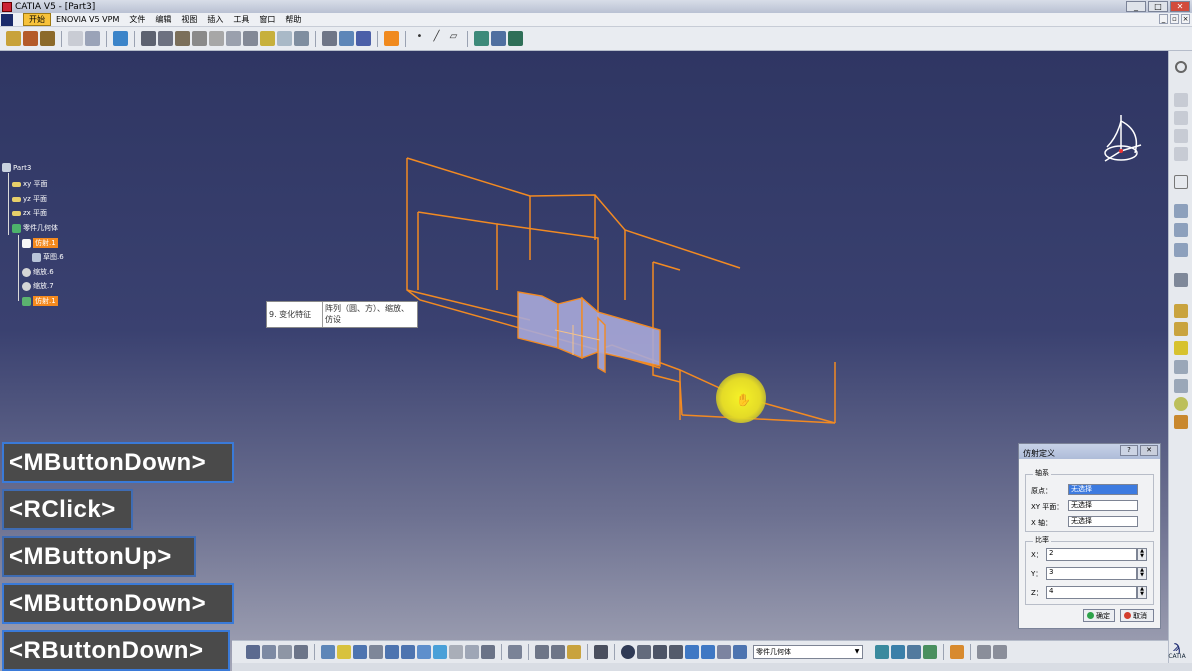 The height and width of the screenshot is (671, 1192). I want to click on iso-view-icon, so click(440, 652).